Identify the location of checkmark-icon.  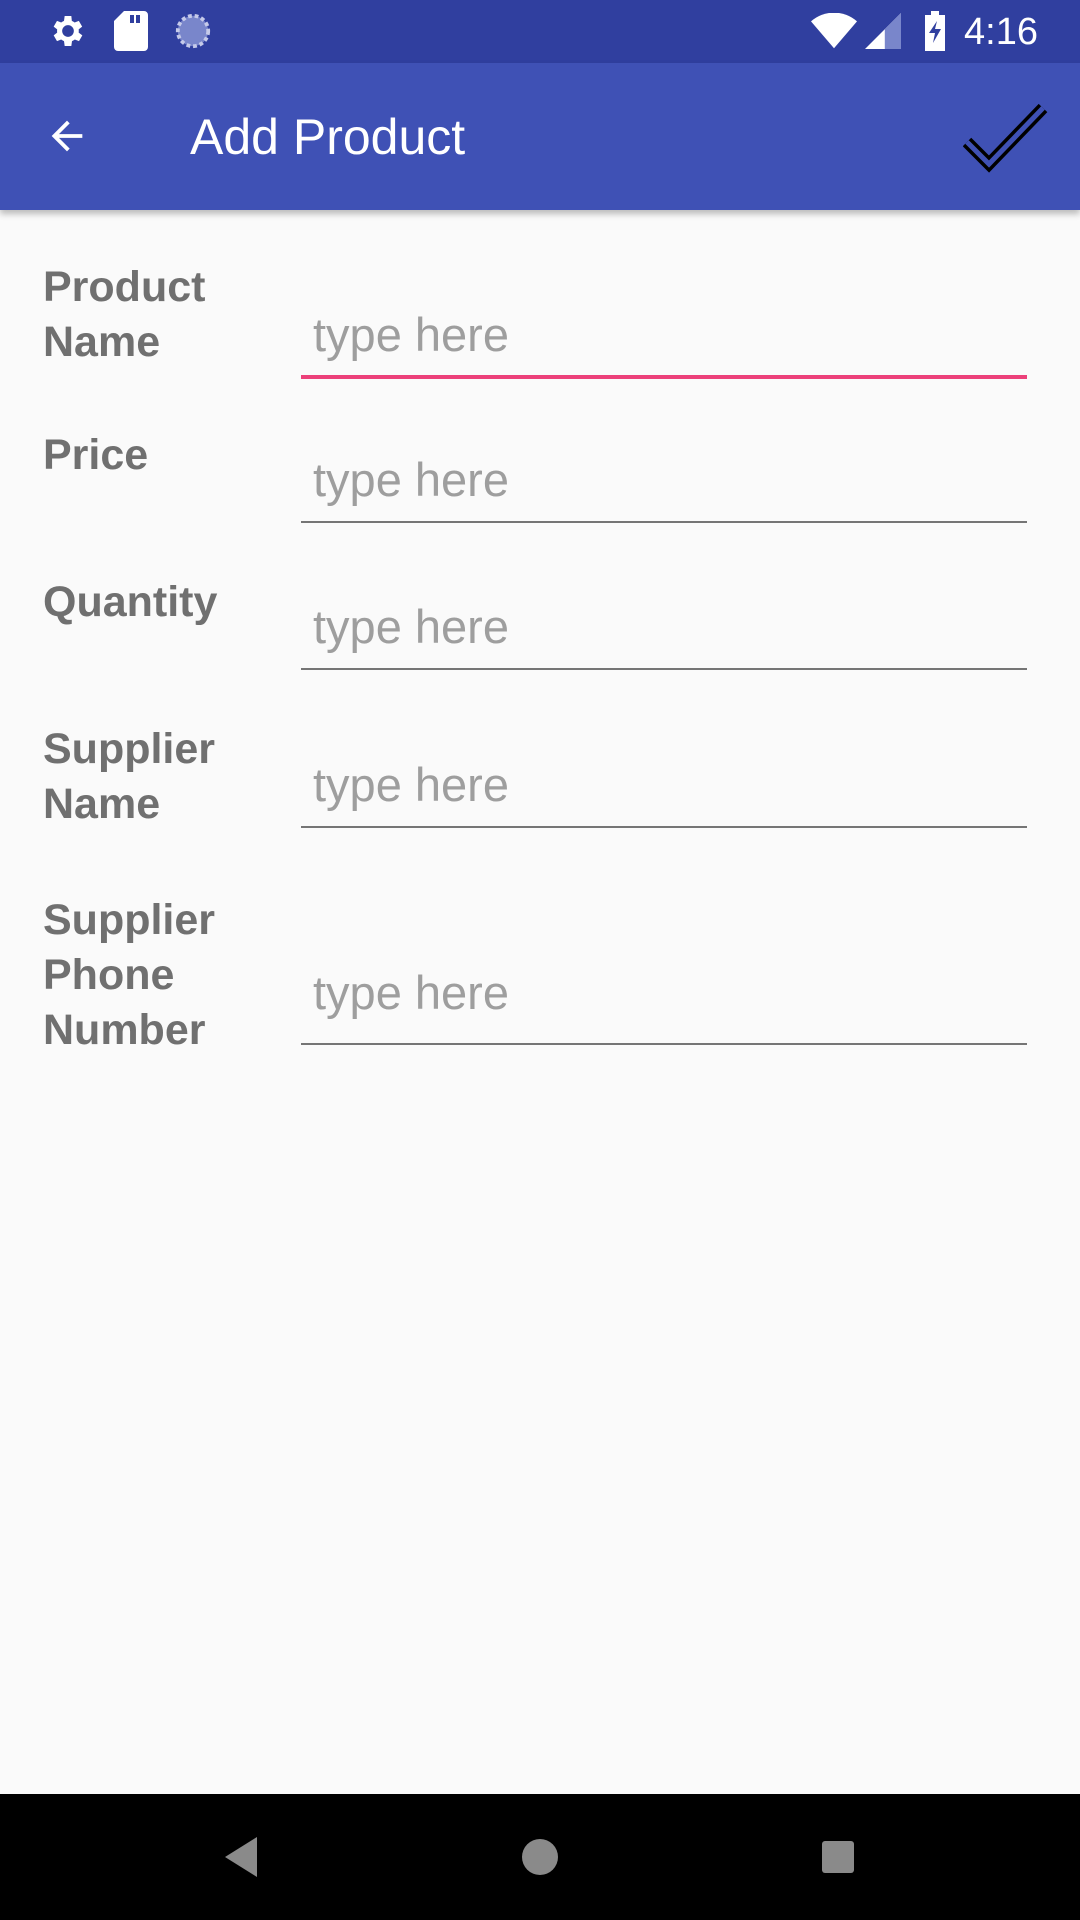
(1005, 138).